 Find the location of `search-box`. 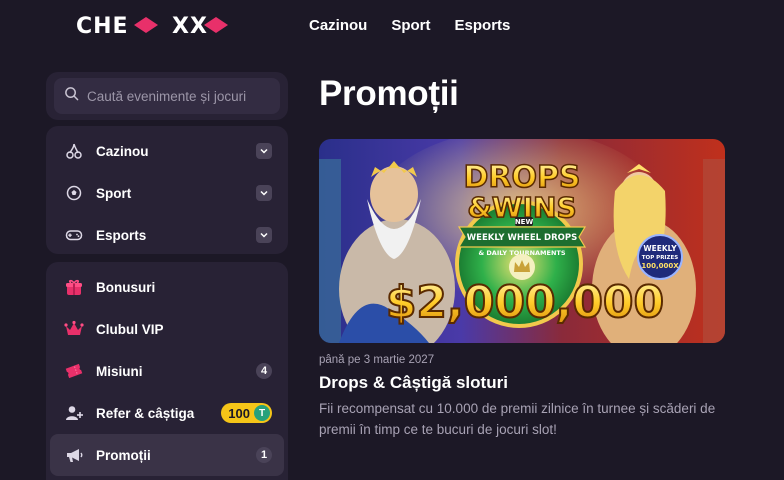

search-box is located at coordinates (167, 96).